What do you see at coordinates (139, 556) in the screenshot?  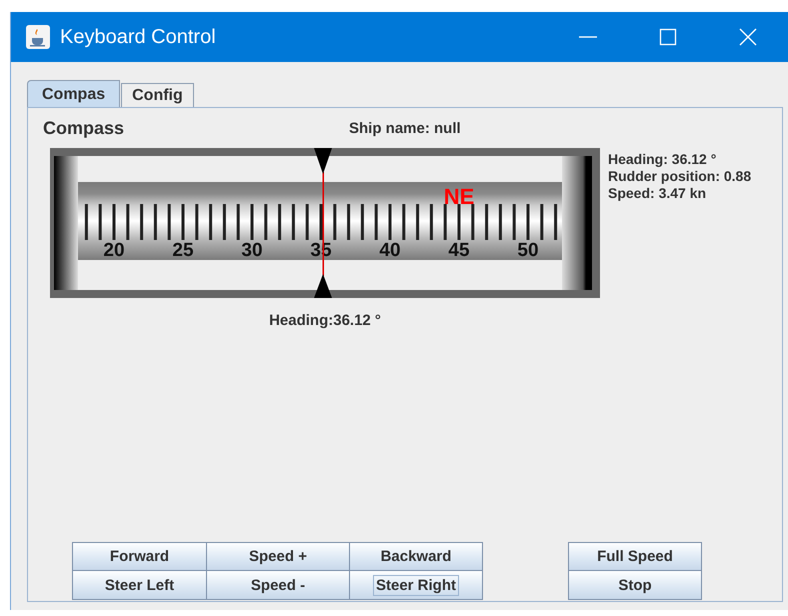 I see `control-button: Forward` at bounding box center [139, 556].